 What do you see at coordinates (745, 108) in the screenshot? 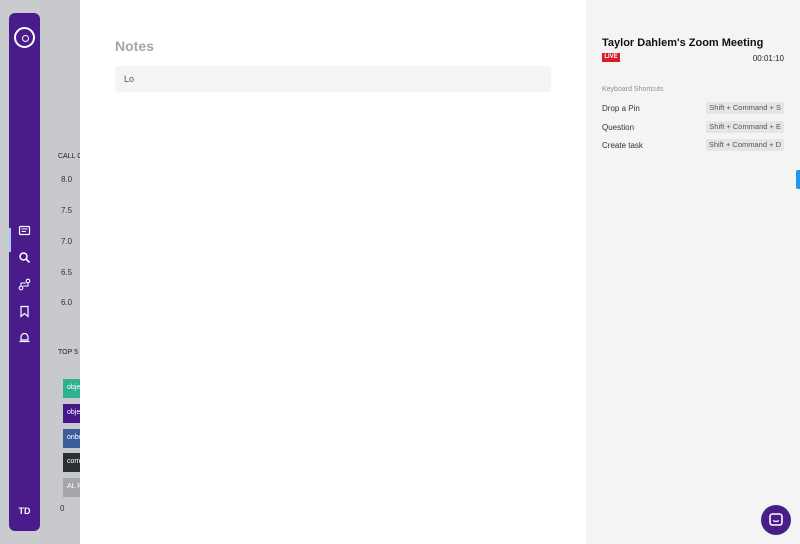
I see `shortcut-keys: Shift + Command + S` at bounding box center [745, 108].